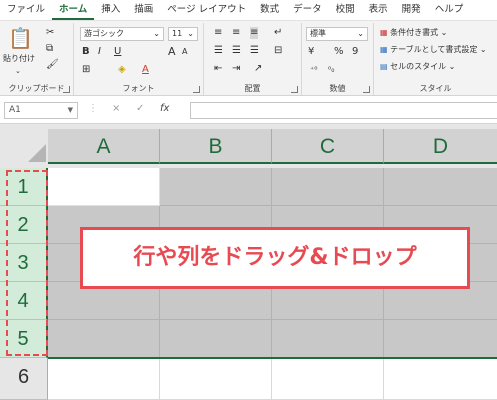  I want to click on percent-button: %, so click(339, 52).